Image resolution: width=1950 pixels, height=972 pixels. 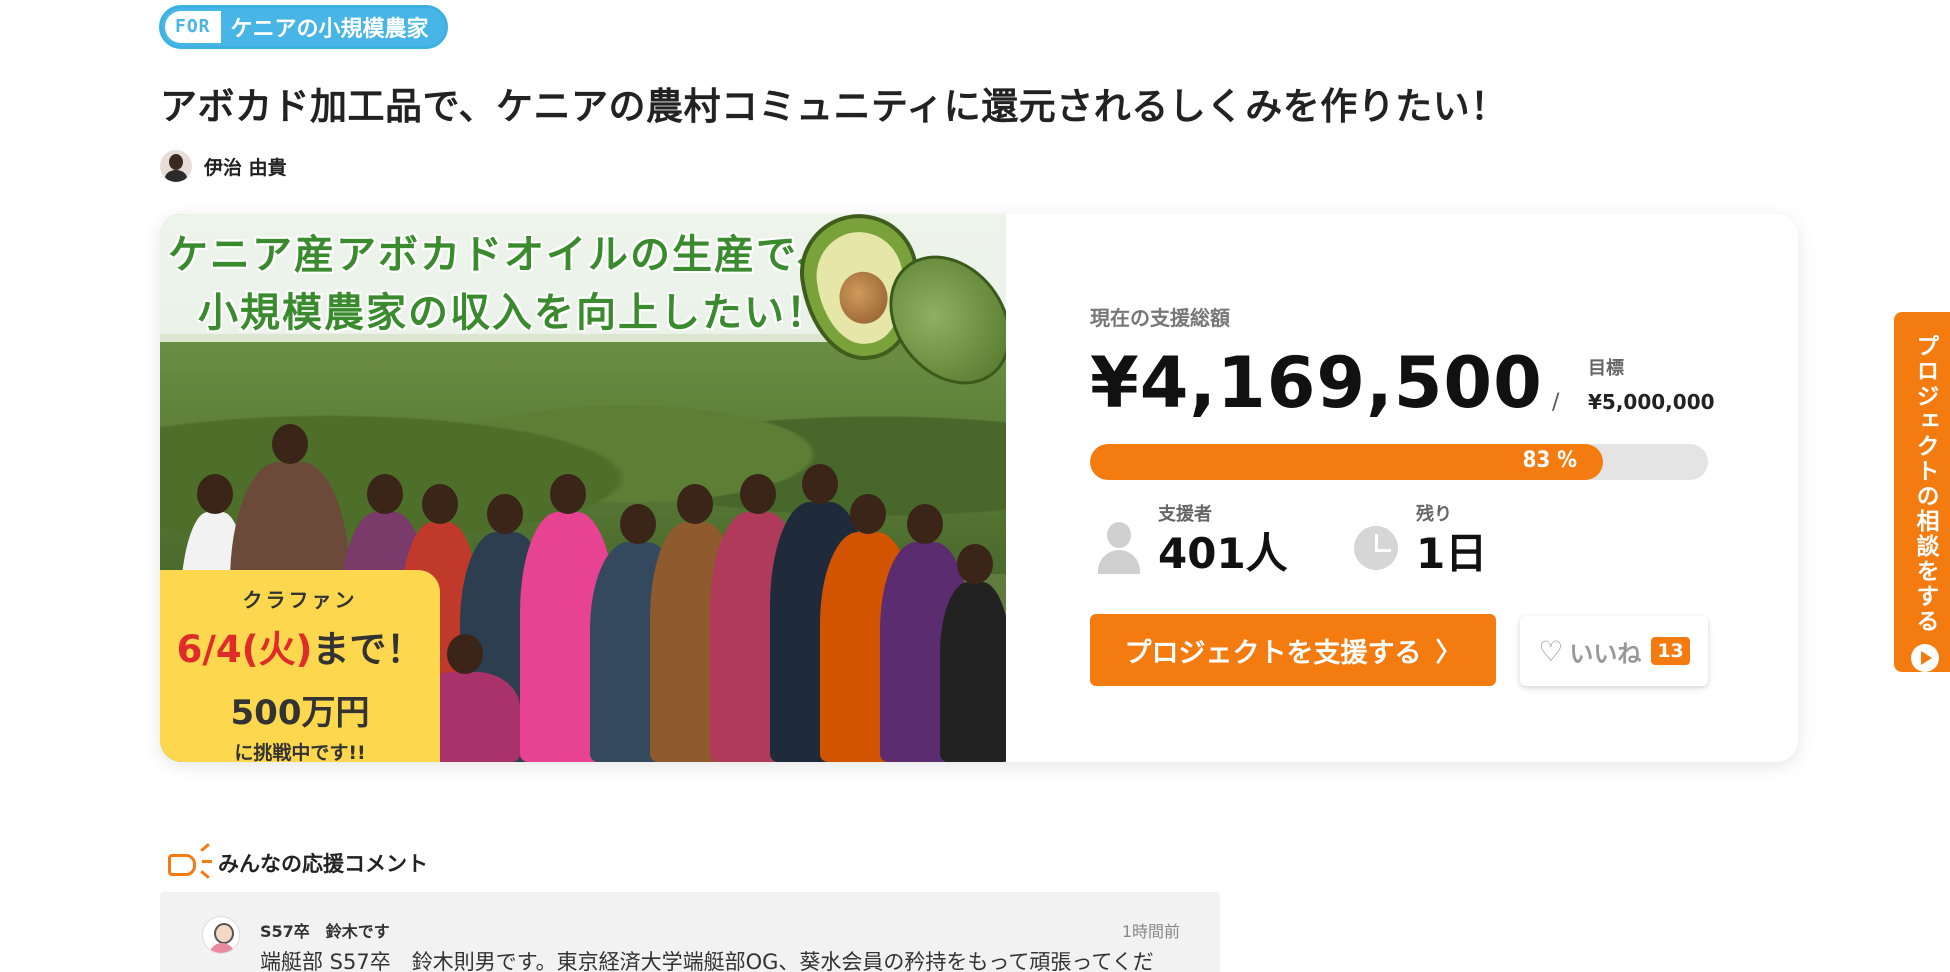 I want to click on comments-section-header: みんなの応援コメント, so click(x=296, y=863).